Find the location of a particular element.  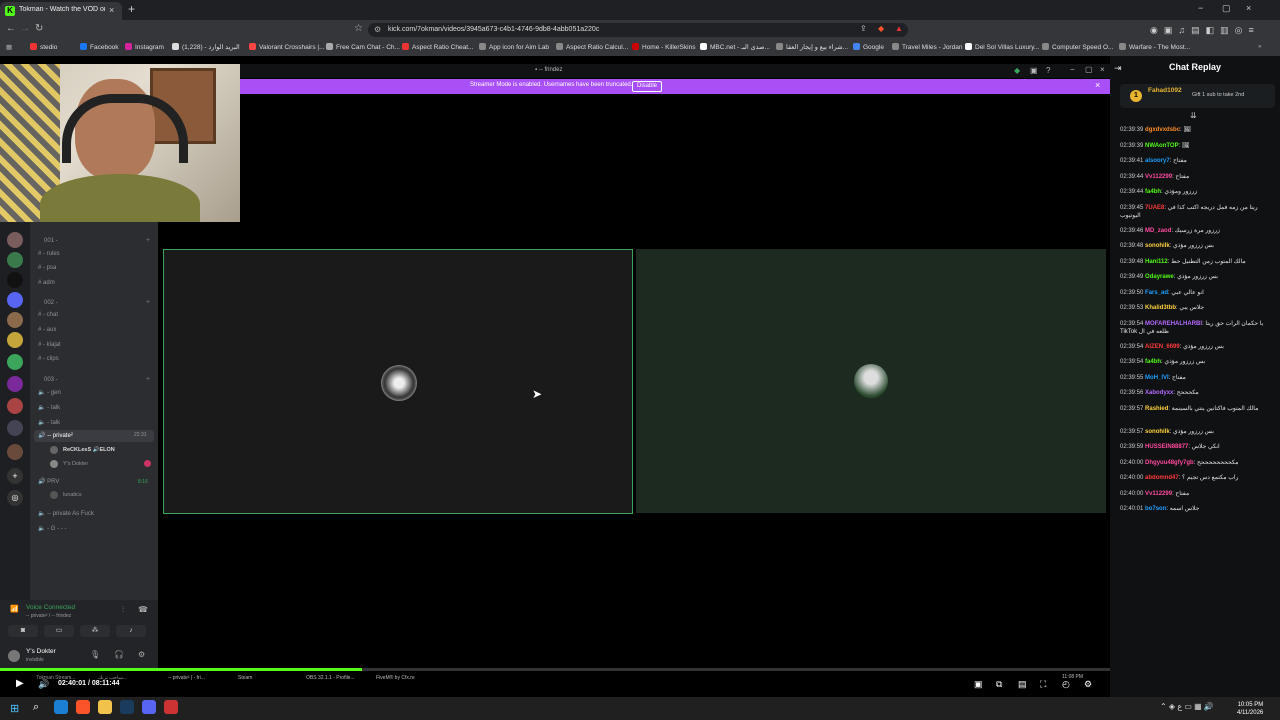

chat-username: MOFAREHALHARBI is located at coordinates (1173, 324).